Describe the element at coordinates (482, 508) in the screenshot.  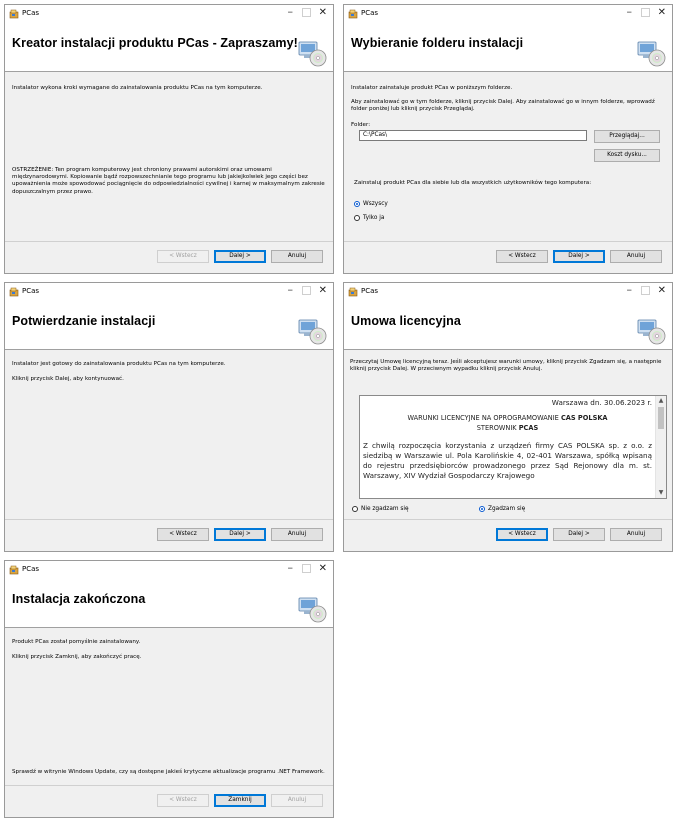
I see `radio-selected-icon` at that location.